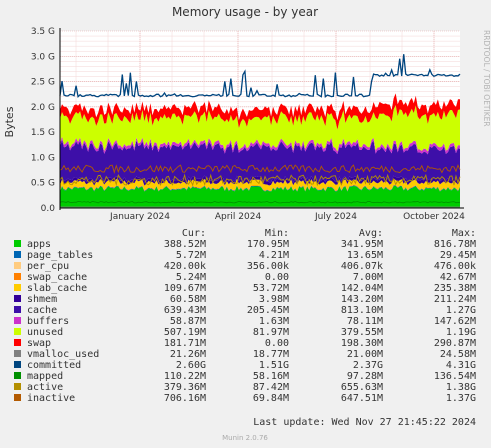 The width and height of the screenshot is (491, 448). I want to click on legend-value-max: 1.19G, so click(461, 332).